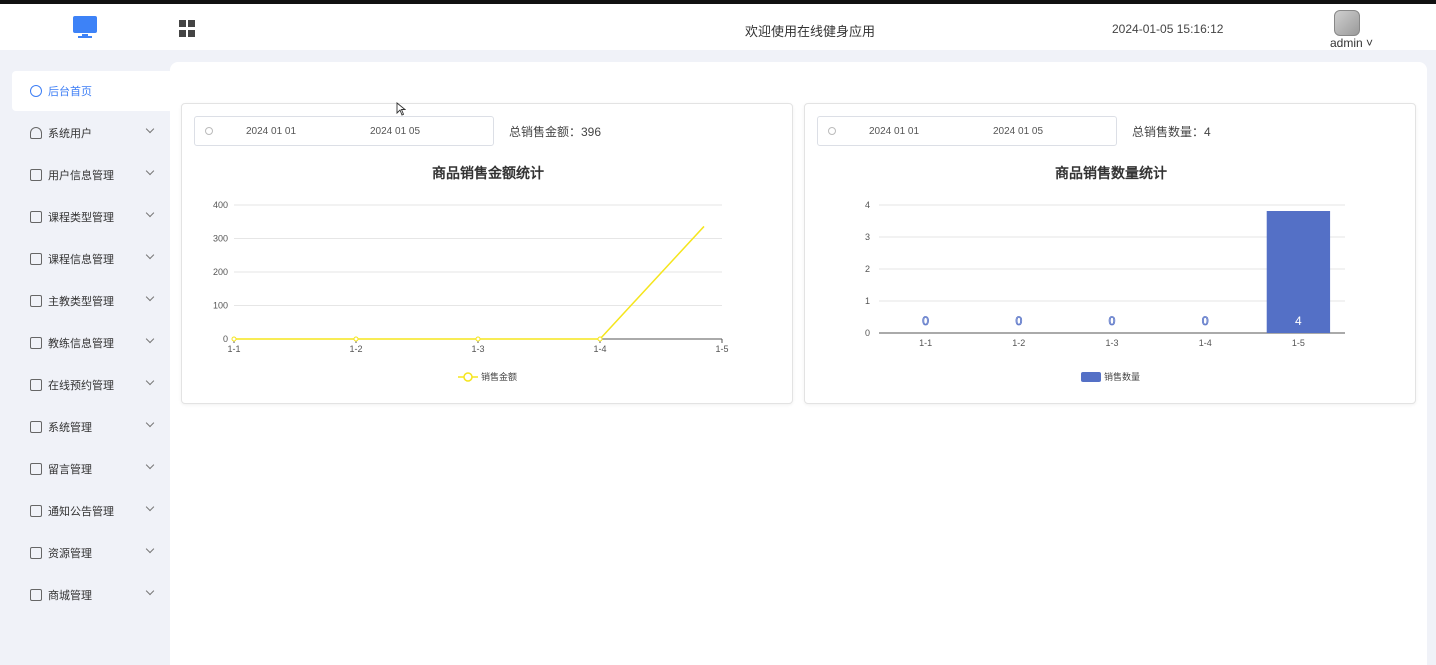 Image resolution: width=1436 pixels, height=665 pixels. Describe the element at coordinates (187, 28) in the screenshot. I see `app-grid-icon` at that location.